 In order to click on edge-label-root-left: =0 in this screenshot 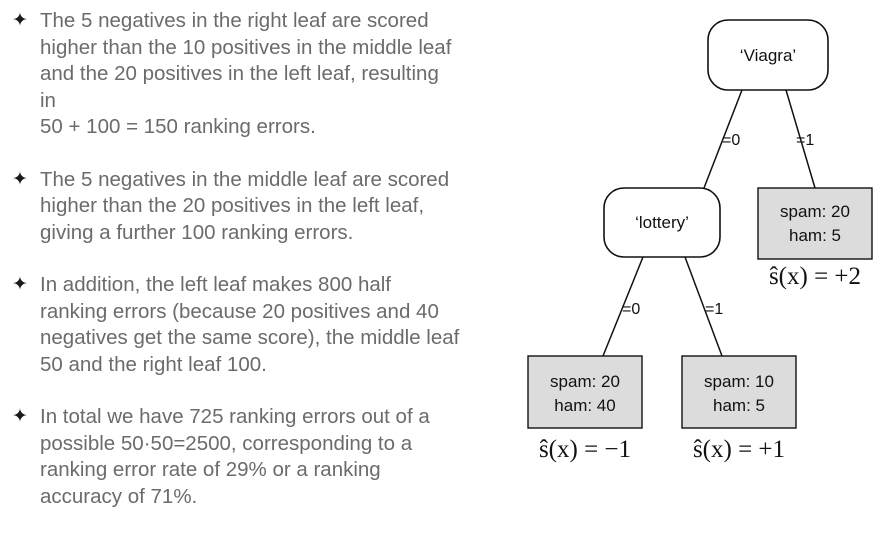, I will do `click(731, 140)`.